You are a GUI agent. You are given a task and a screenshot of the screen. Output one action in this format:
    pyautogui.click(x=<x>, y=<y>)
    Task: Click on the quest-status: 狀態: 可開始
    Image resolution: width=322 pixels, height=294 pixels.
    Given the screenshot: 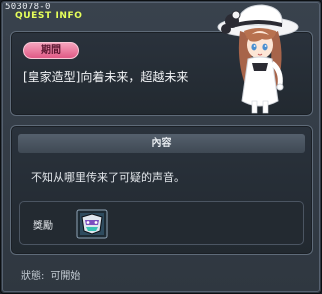 What is the action you would take?
    pyautogui.click(x=50, y=274)
    